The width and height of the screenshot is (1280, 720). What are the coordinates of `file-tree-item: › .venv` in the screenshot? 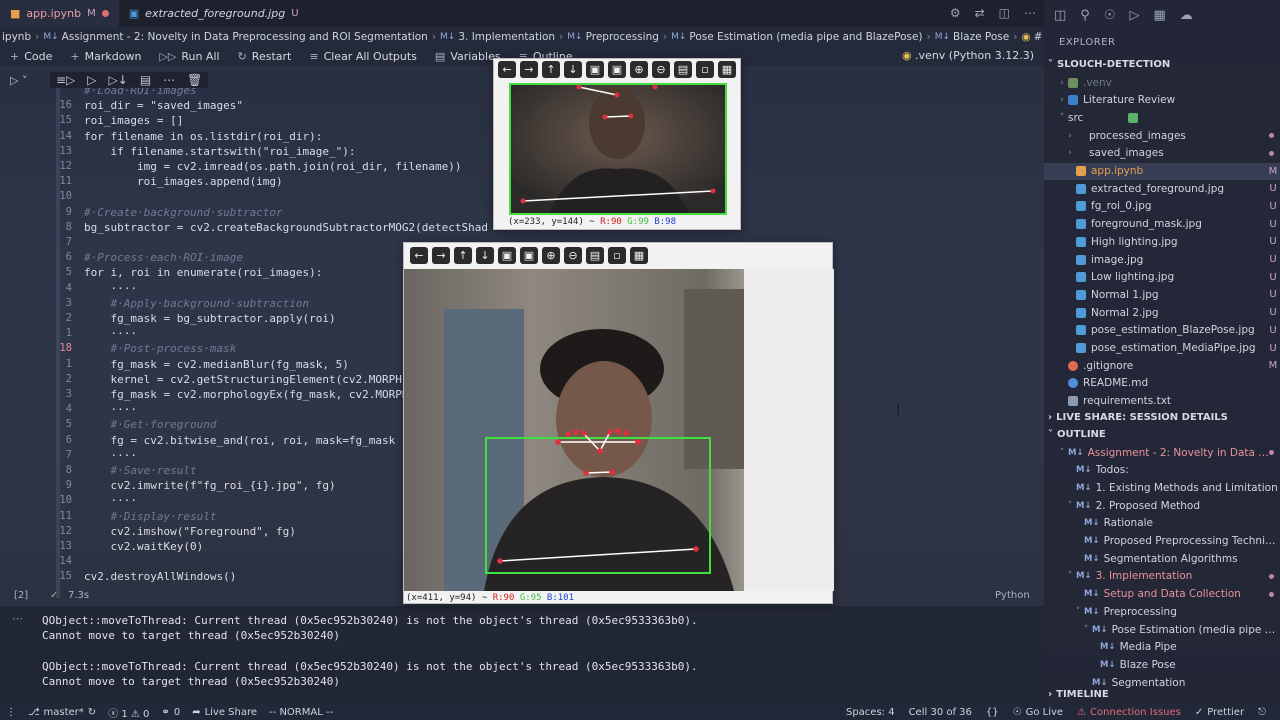 It's located at (1162, 82).